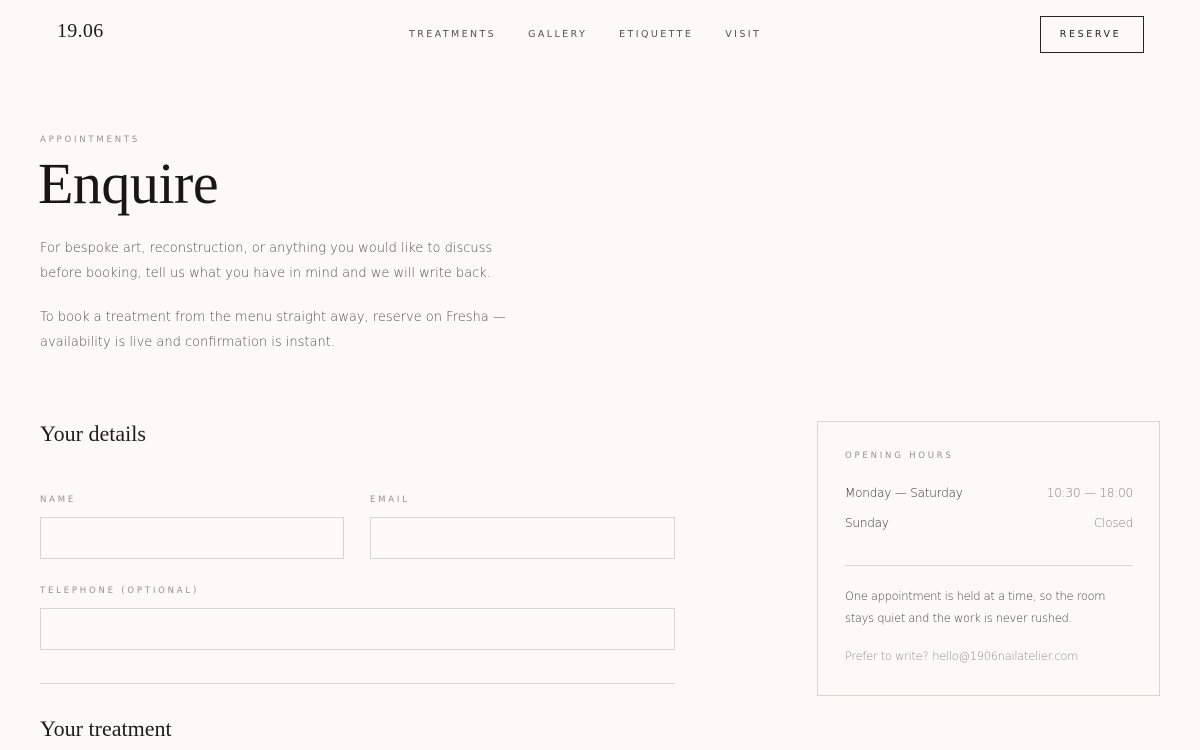  What do you see at coordinates (989, 523) in the screenshot?
I see `hours-row: Sunday Closed` at bounding box center [989, 523].